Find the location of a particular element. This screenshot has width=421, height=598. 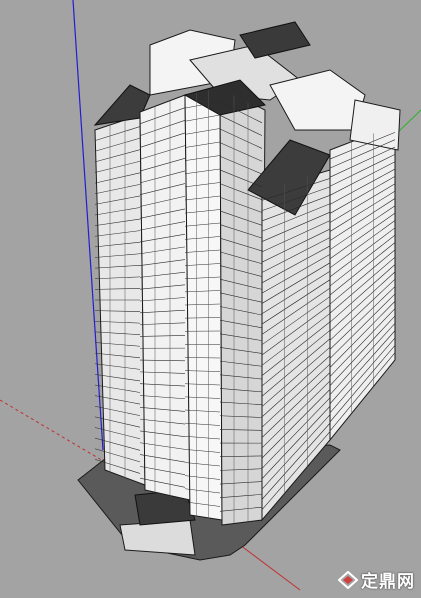

watermark: 定鼎网 is located at coordinates (376, 579).